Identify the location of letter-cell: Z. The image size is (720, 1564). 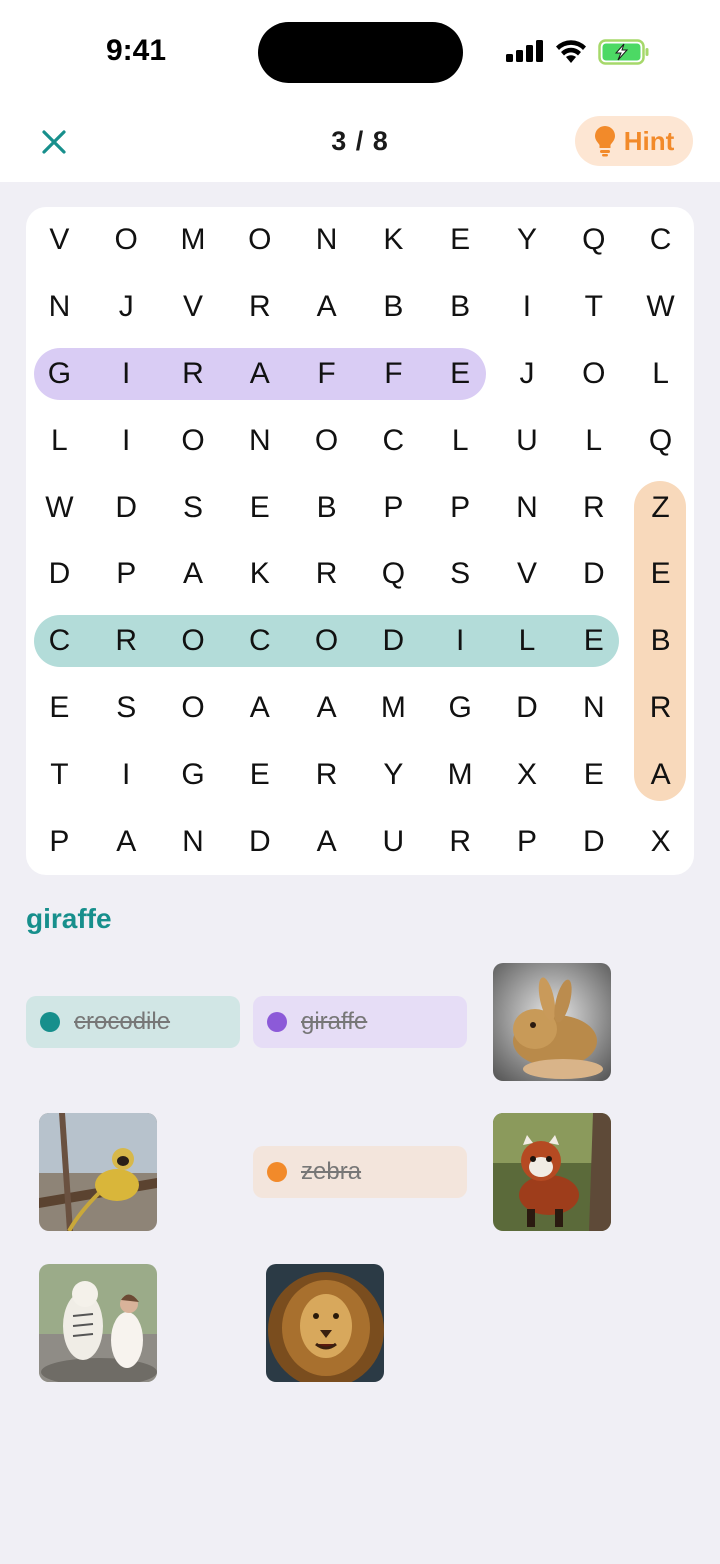
(660, 507).